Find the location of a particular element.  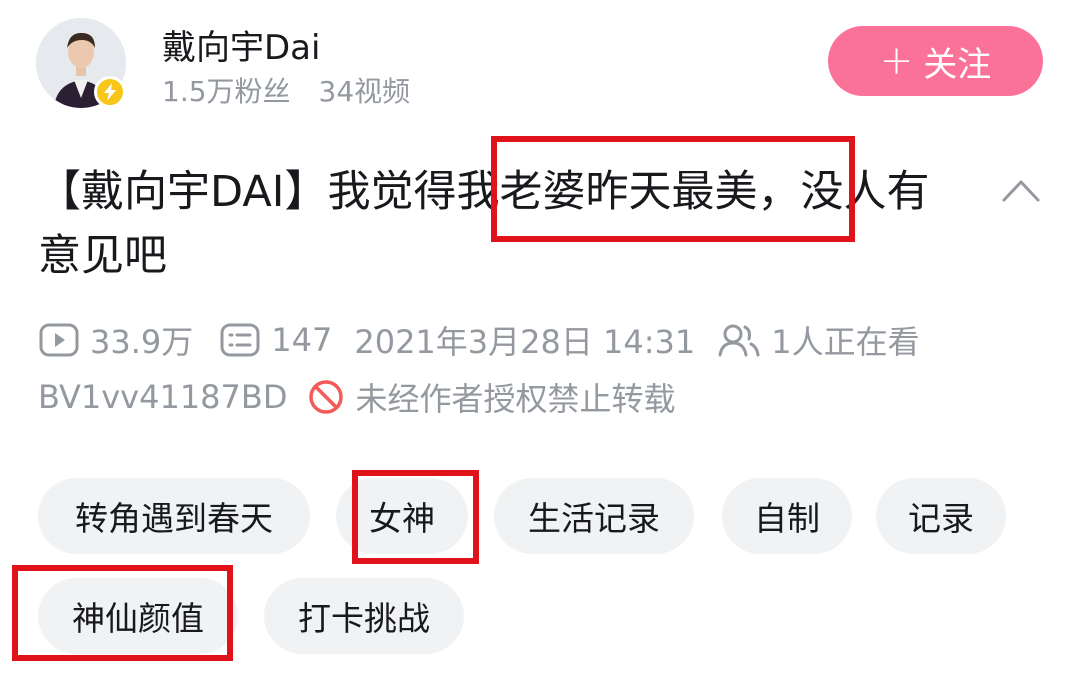

chevron-up-icon is located at coordinates (1021, 190).